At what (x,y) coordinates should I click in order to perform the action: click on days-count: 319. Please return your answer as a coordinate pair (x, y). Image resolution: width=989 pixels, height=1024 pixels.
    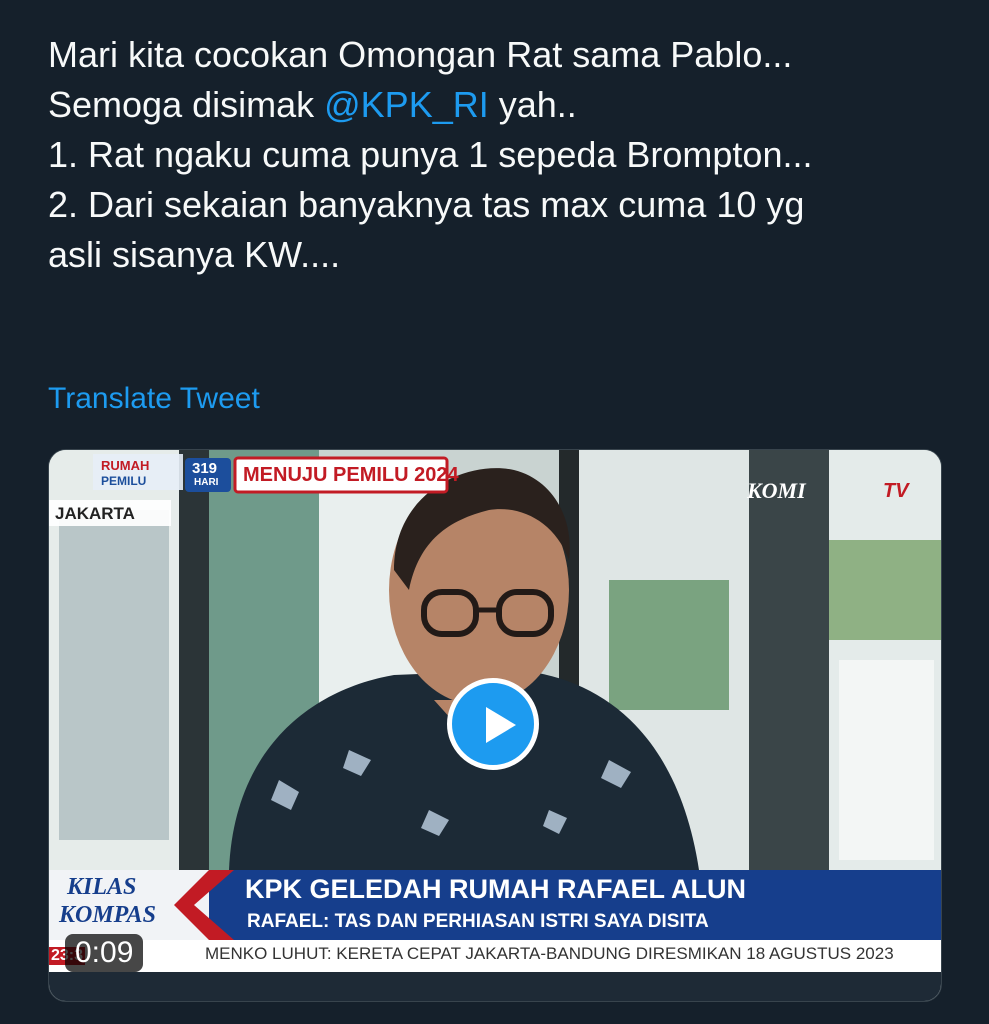
    Looking at the image, I should click on (205, 468).